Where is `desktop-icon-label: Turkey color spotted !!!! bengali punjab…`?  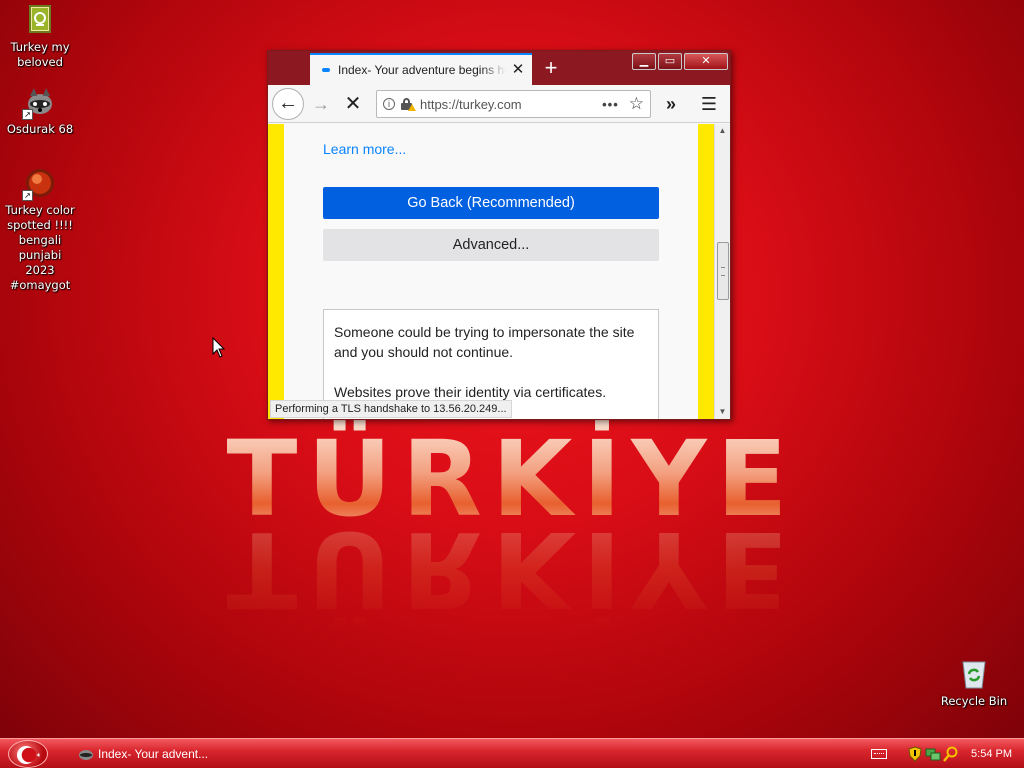
desktop-icon-label: Turkey color spotted !!!! bengali punjab… is located at coordinates (40, 247).